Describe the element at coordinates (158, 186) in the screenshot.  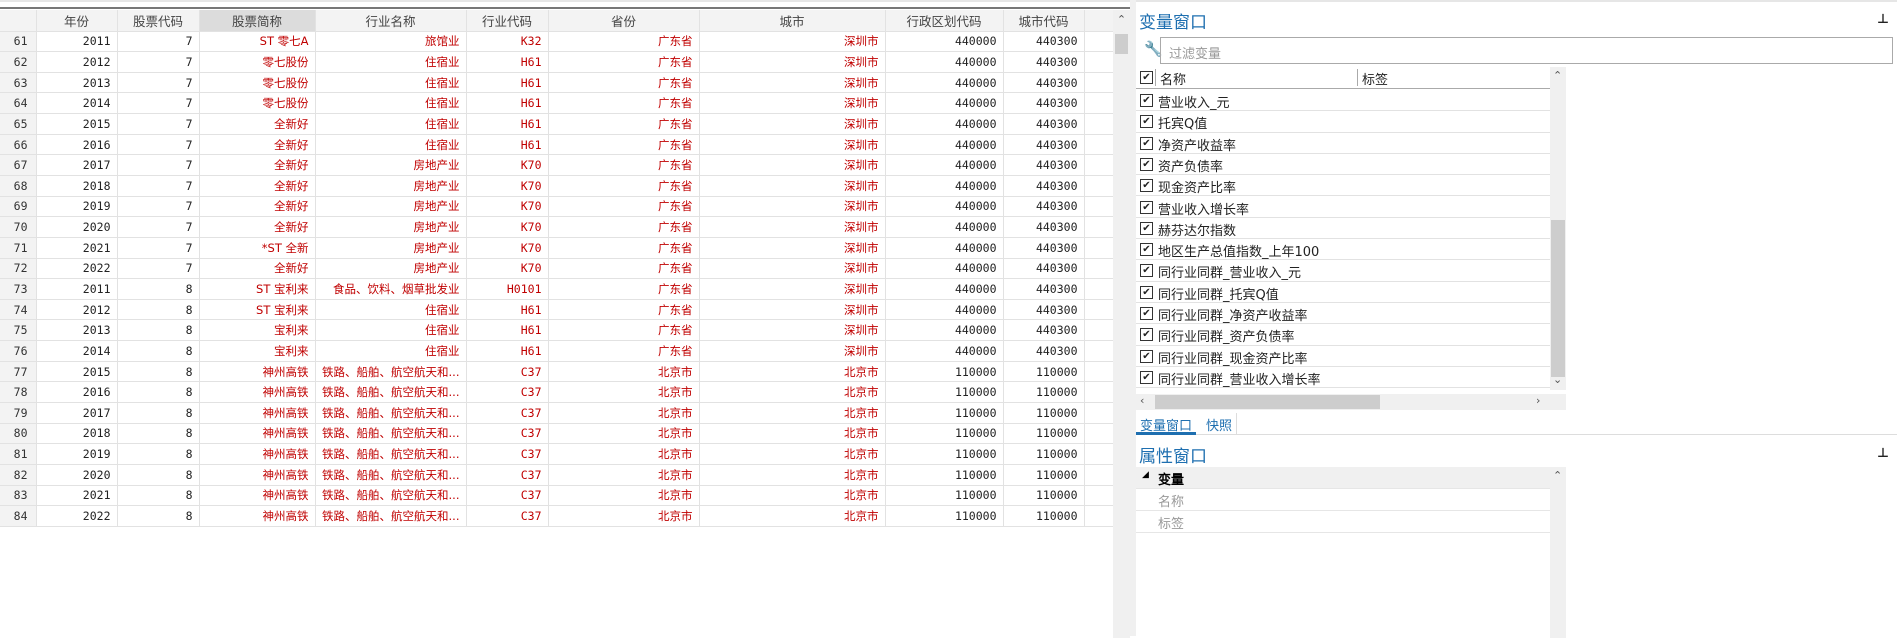
I see `table-cell: 7` at that location.